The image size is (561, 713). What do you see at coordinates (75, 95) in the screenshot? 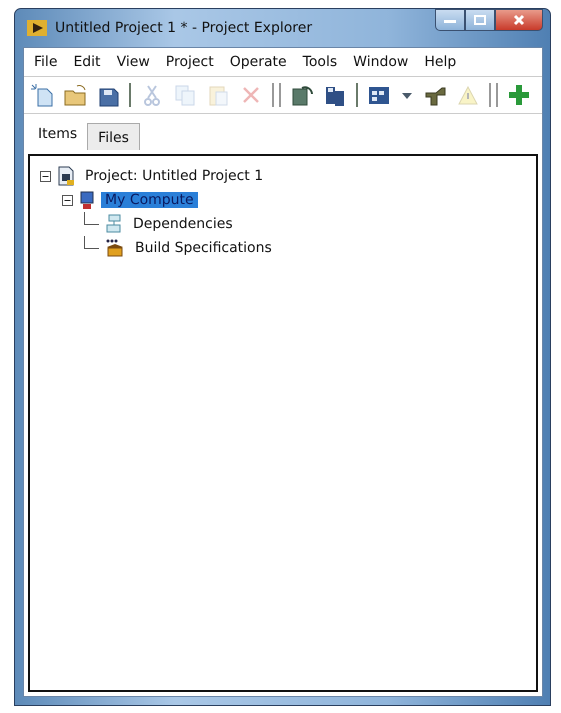
I see `folder-icon` at bounding box center [75, 95].